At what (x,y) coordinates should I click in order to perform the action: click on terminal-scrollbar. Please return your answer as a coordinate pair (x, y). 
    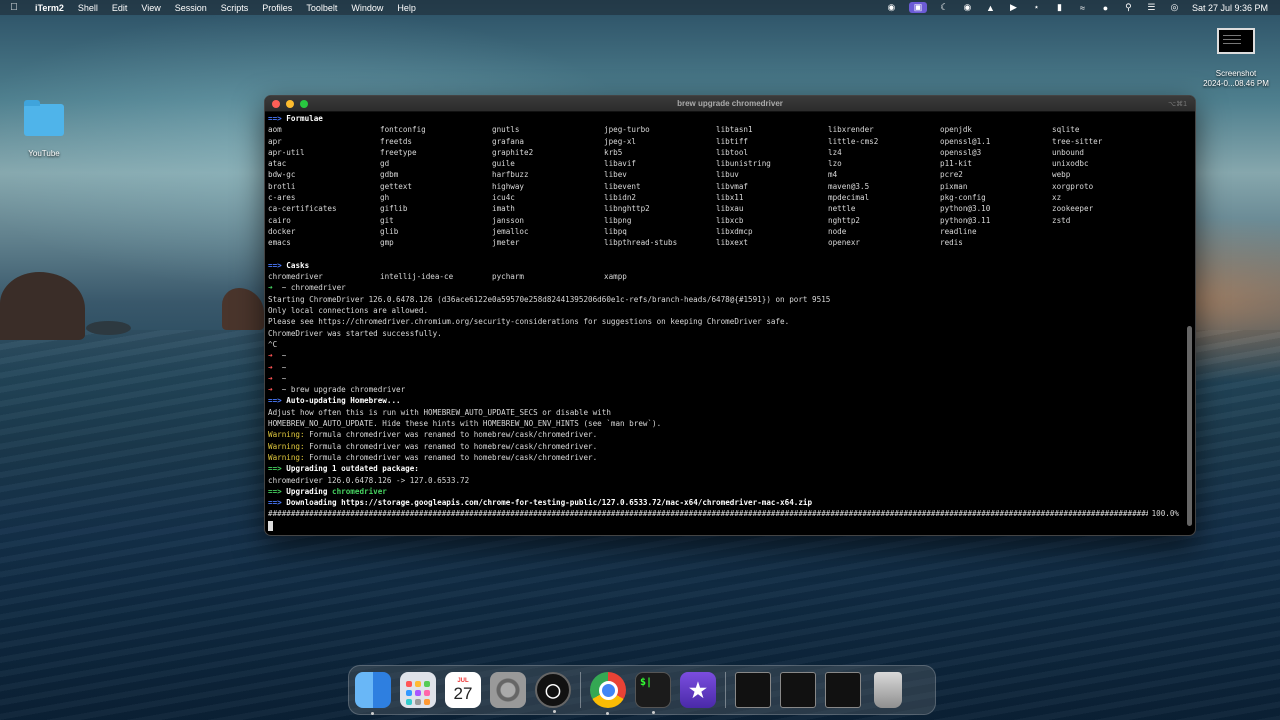
    Looking at the image, I should click on (1189, 426).